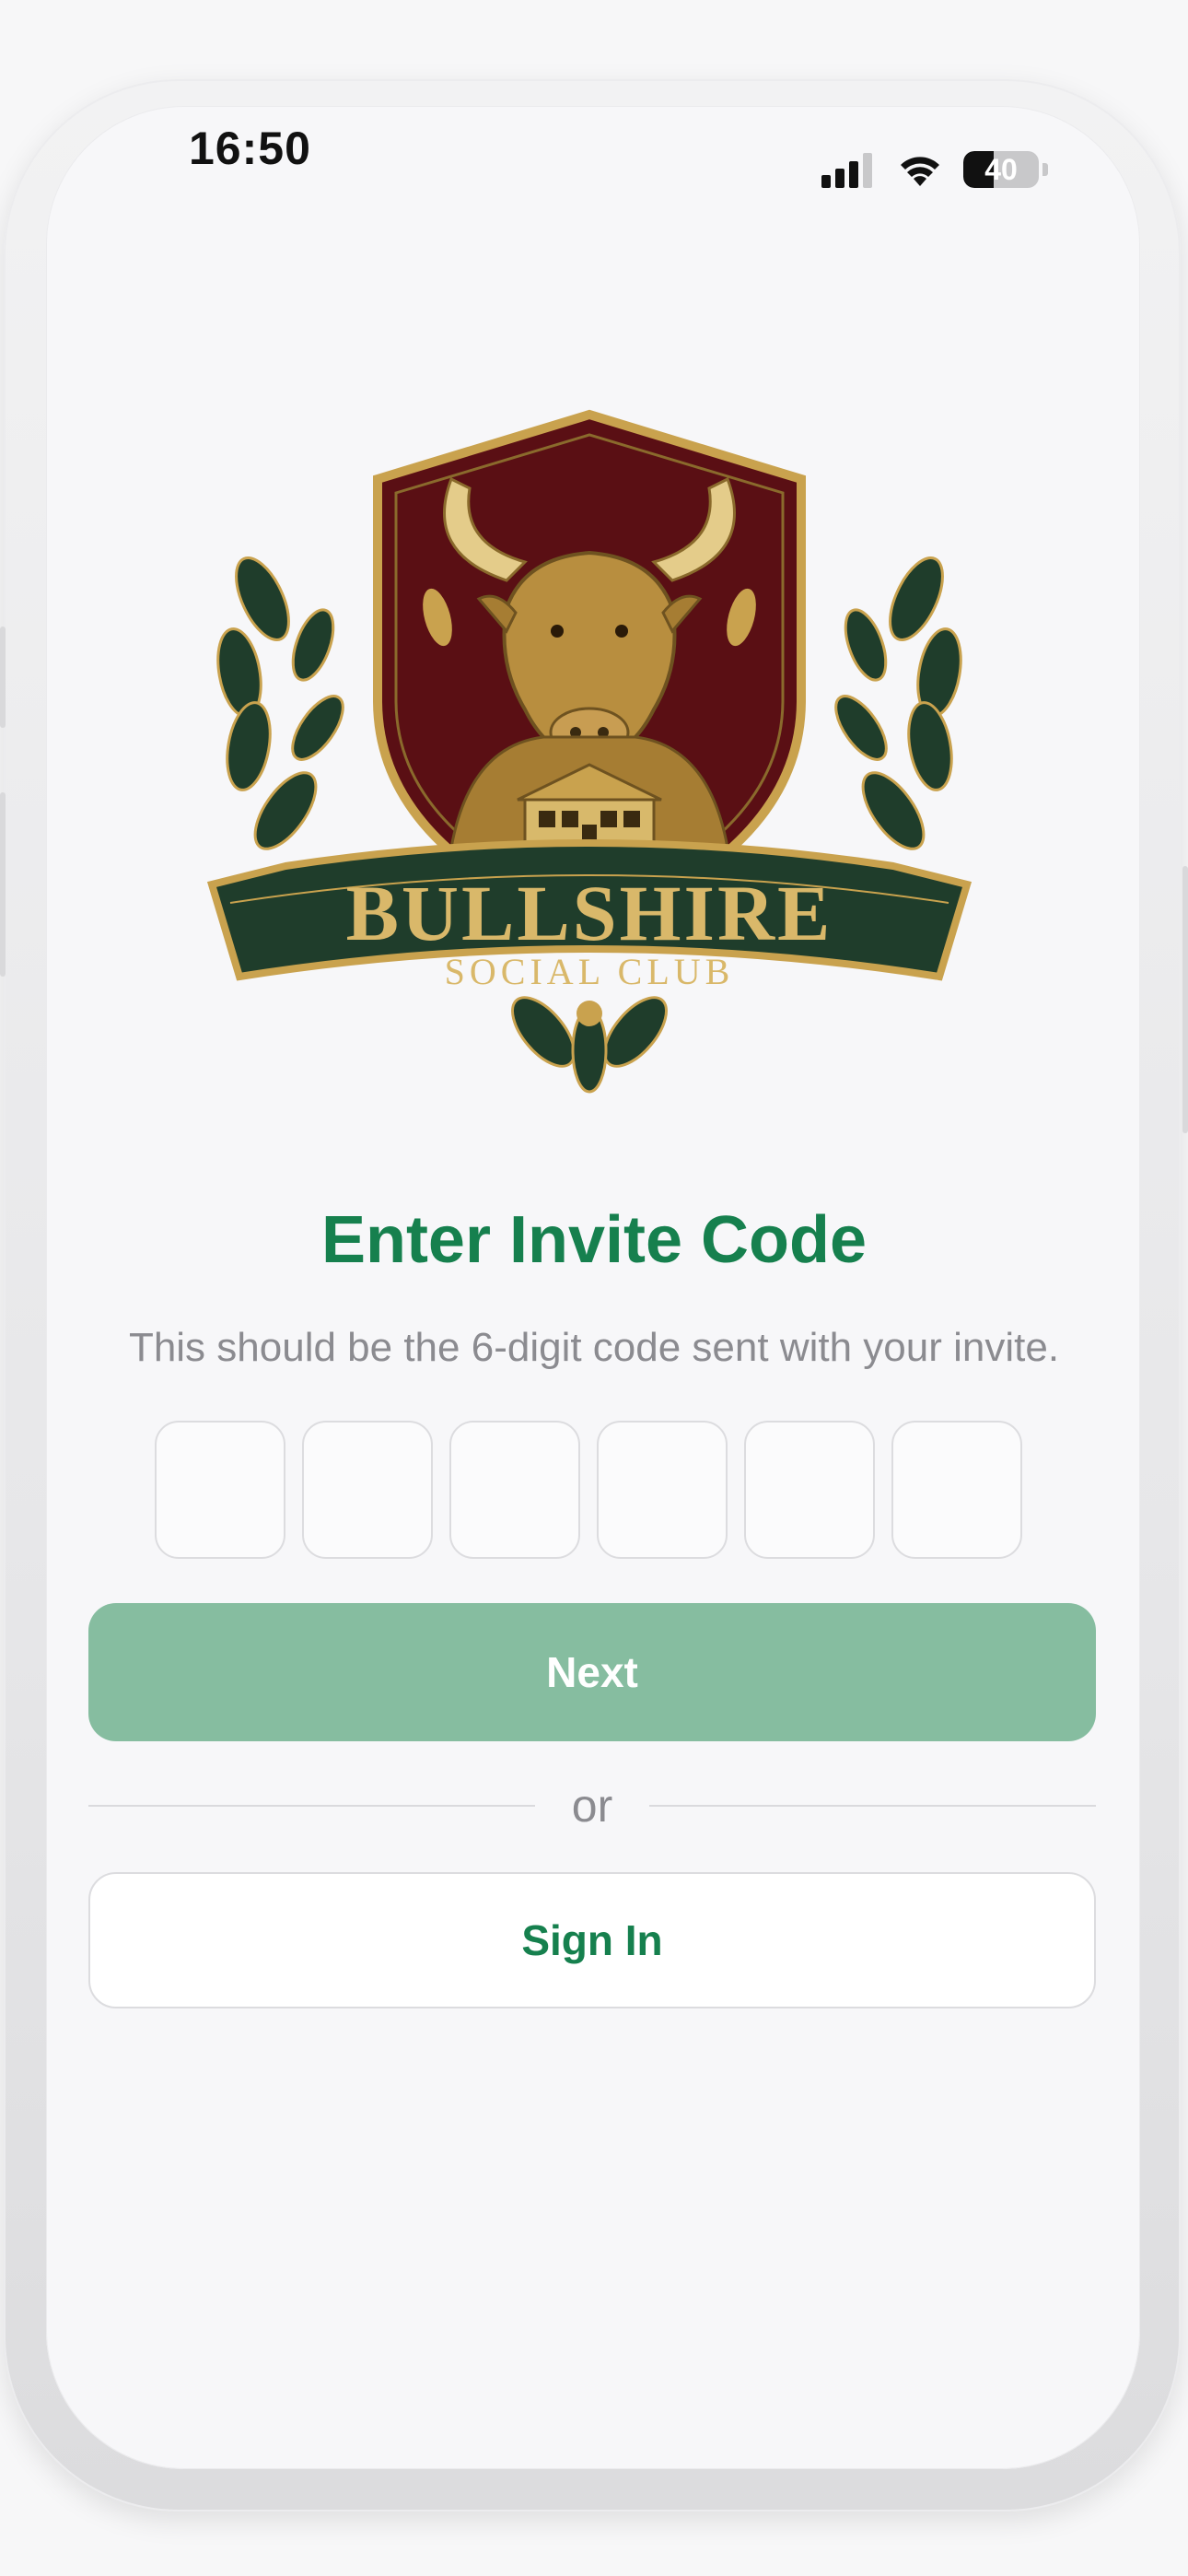  I want to click on or-divider: or, so click(592, 1805).